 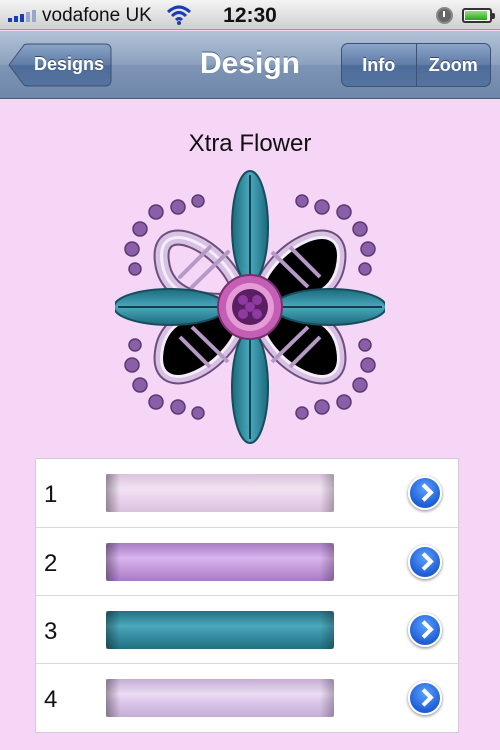 I want to click on info-zoom-segmented-control: Info Zoom, so click(x=416, y=65).